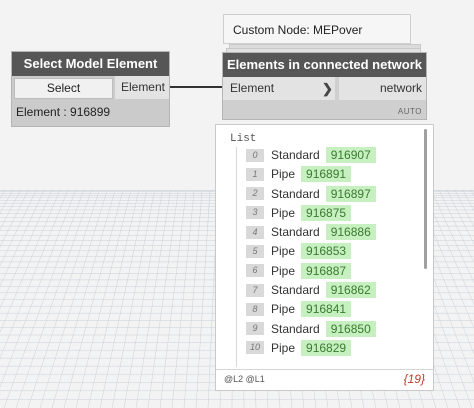 The height and width of the screenshot is (408, 474). Describe the element at coordinates (425, 199) in the screenshot. I see `scrollbar` at that location.